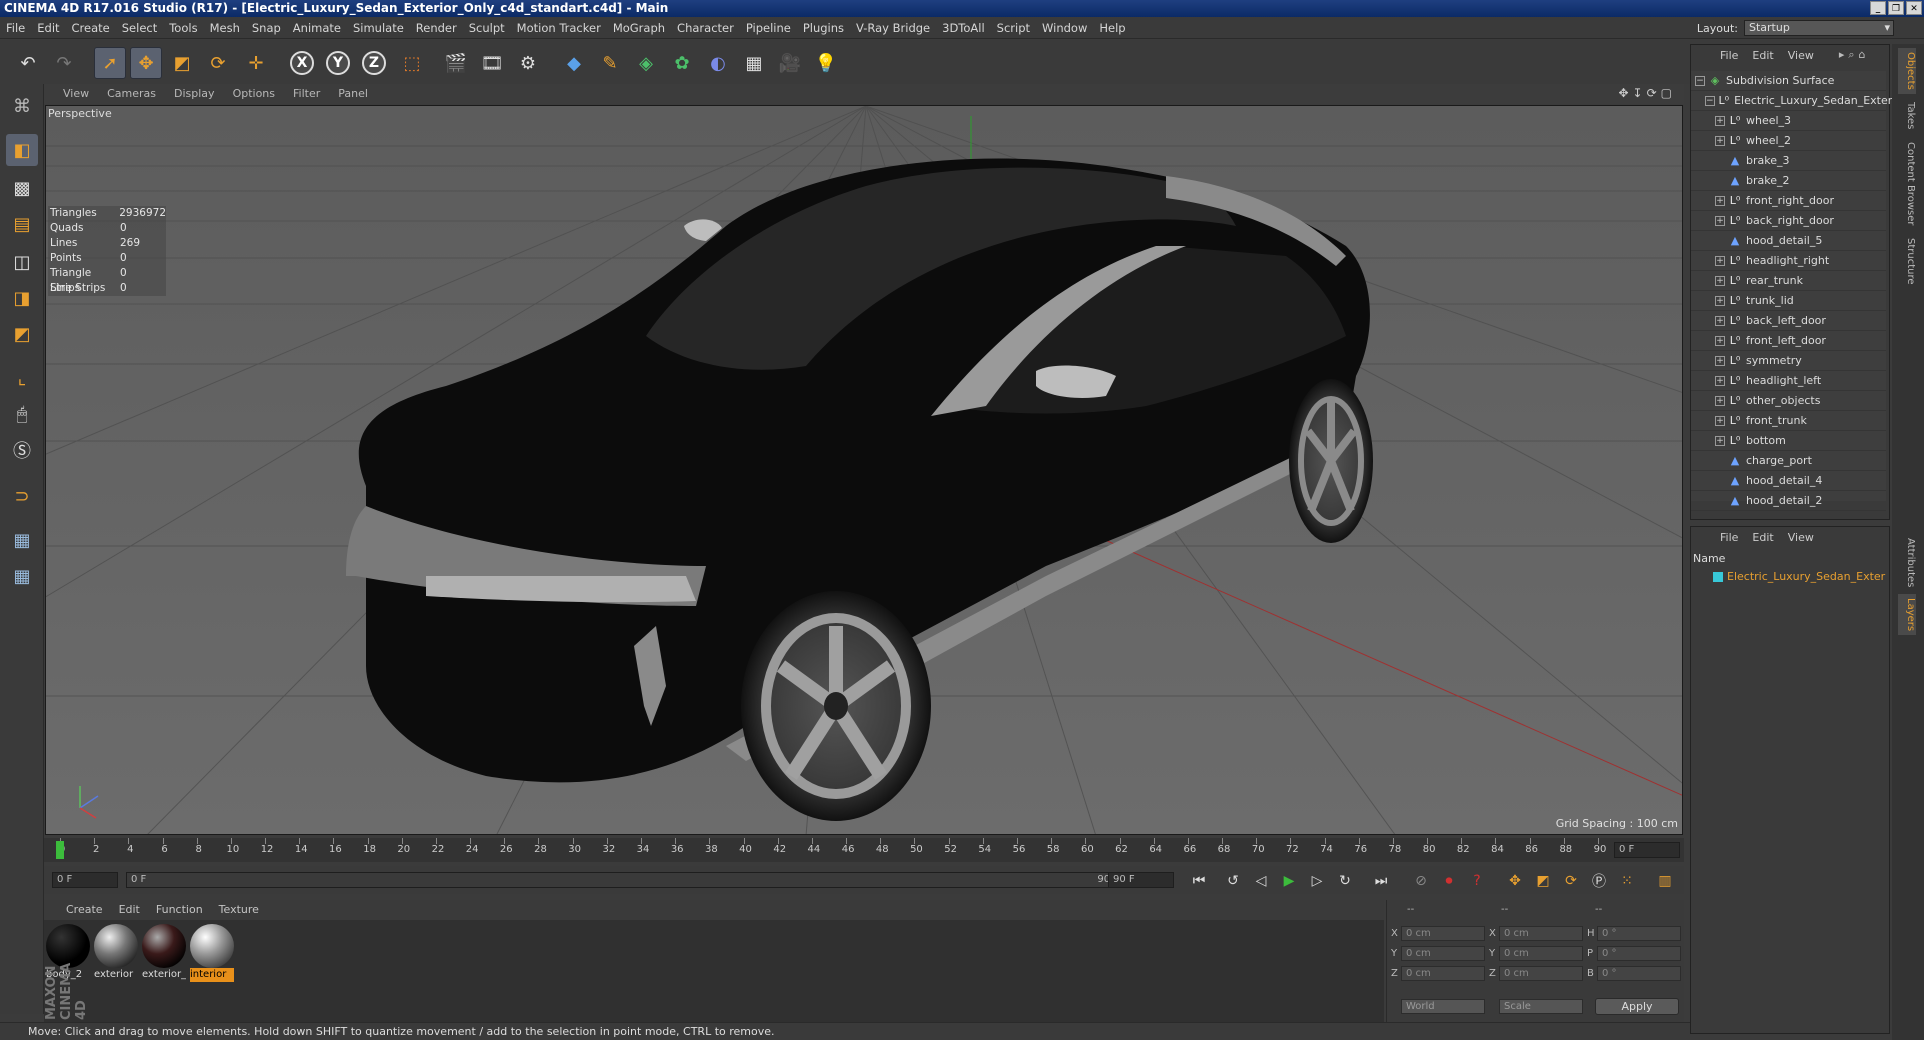 The height and width of the screenshot is (1040, 1924). I want to click on size-y-field: 0 cm, so click(1541, 953).